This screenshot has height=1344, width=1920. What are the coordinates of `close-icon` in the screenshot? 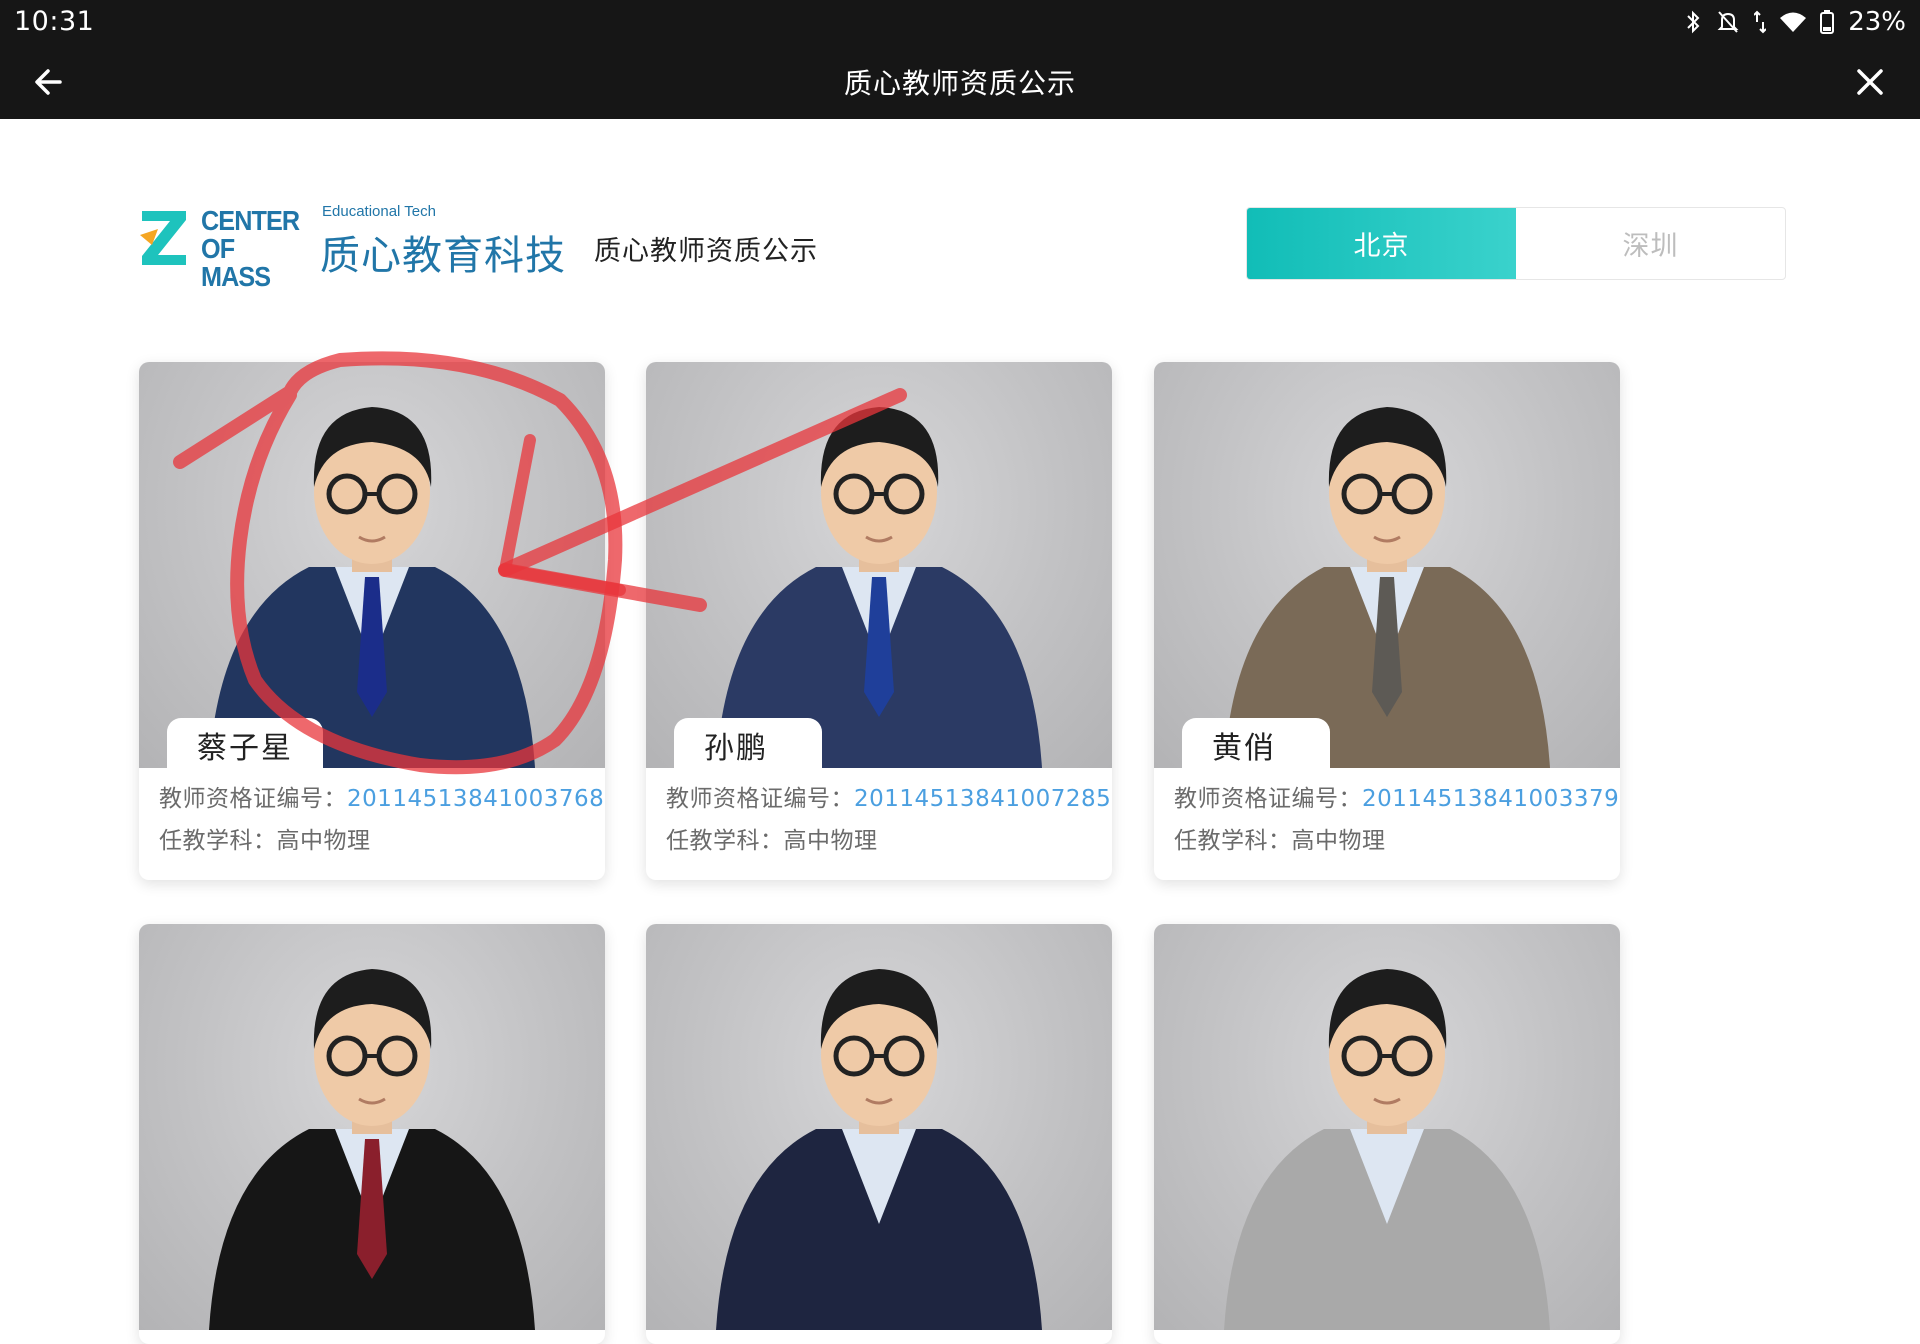 It's located at (1870, 82).